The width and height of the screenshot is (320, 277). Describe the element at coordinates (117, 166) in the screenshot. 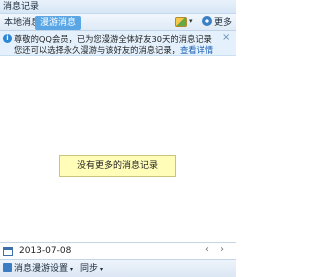

I see `no-more-records-message: 没有更多的消息记录` at that location.